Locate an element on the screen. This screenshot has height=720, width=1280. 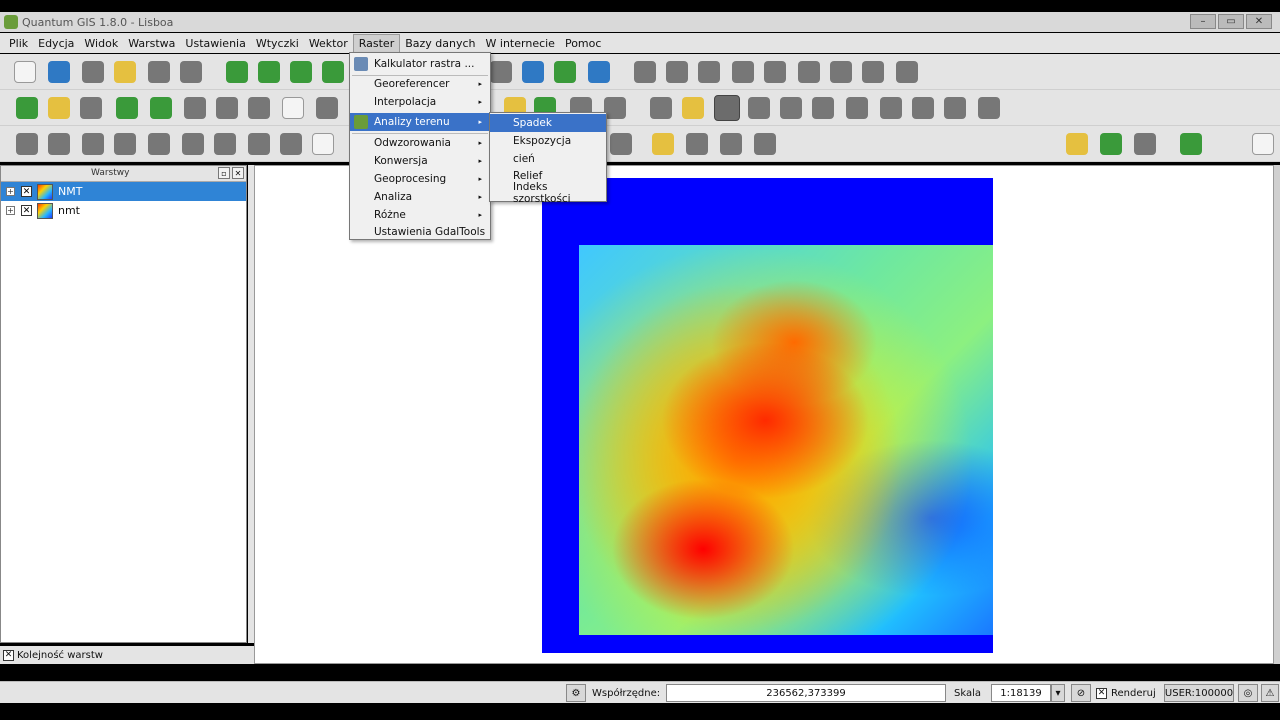
stop-render-icon: ⊘ is located at coordinates (1081, 693).